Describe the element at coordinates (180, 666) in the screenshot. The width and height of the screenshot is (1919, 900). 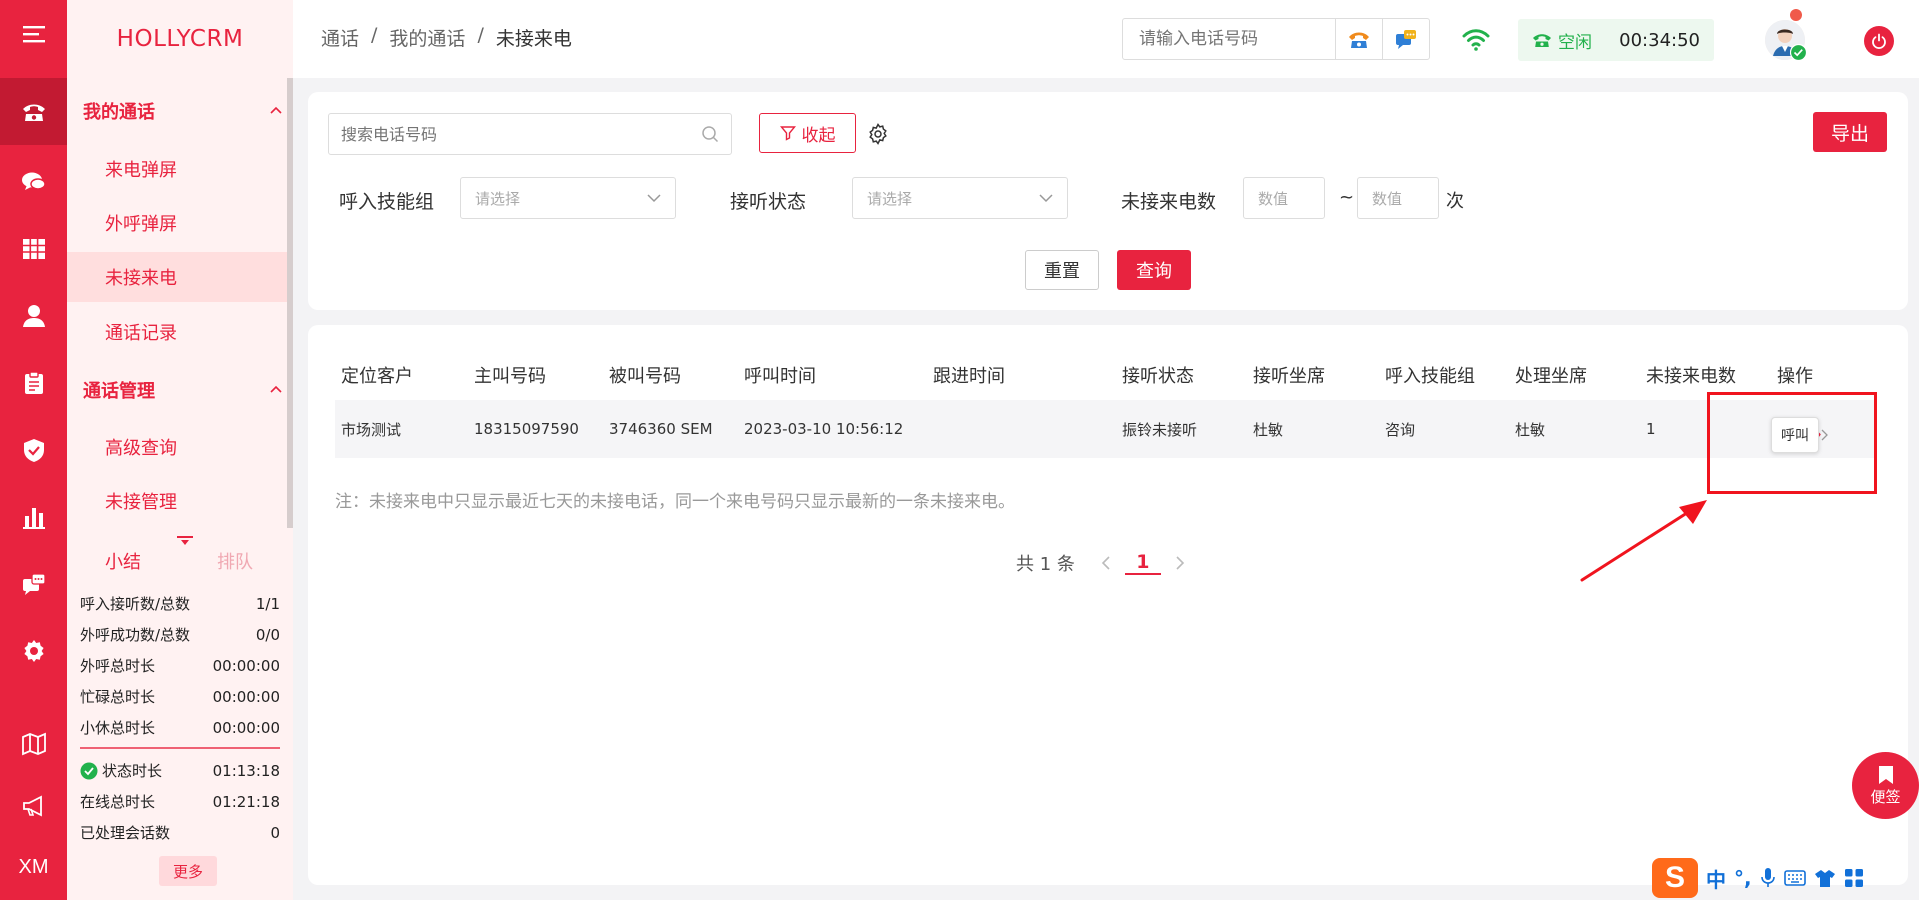
I see `stat-row: 外呼总时长 00:00:00` at that location.